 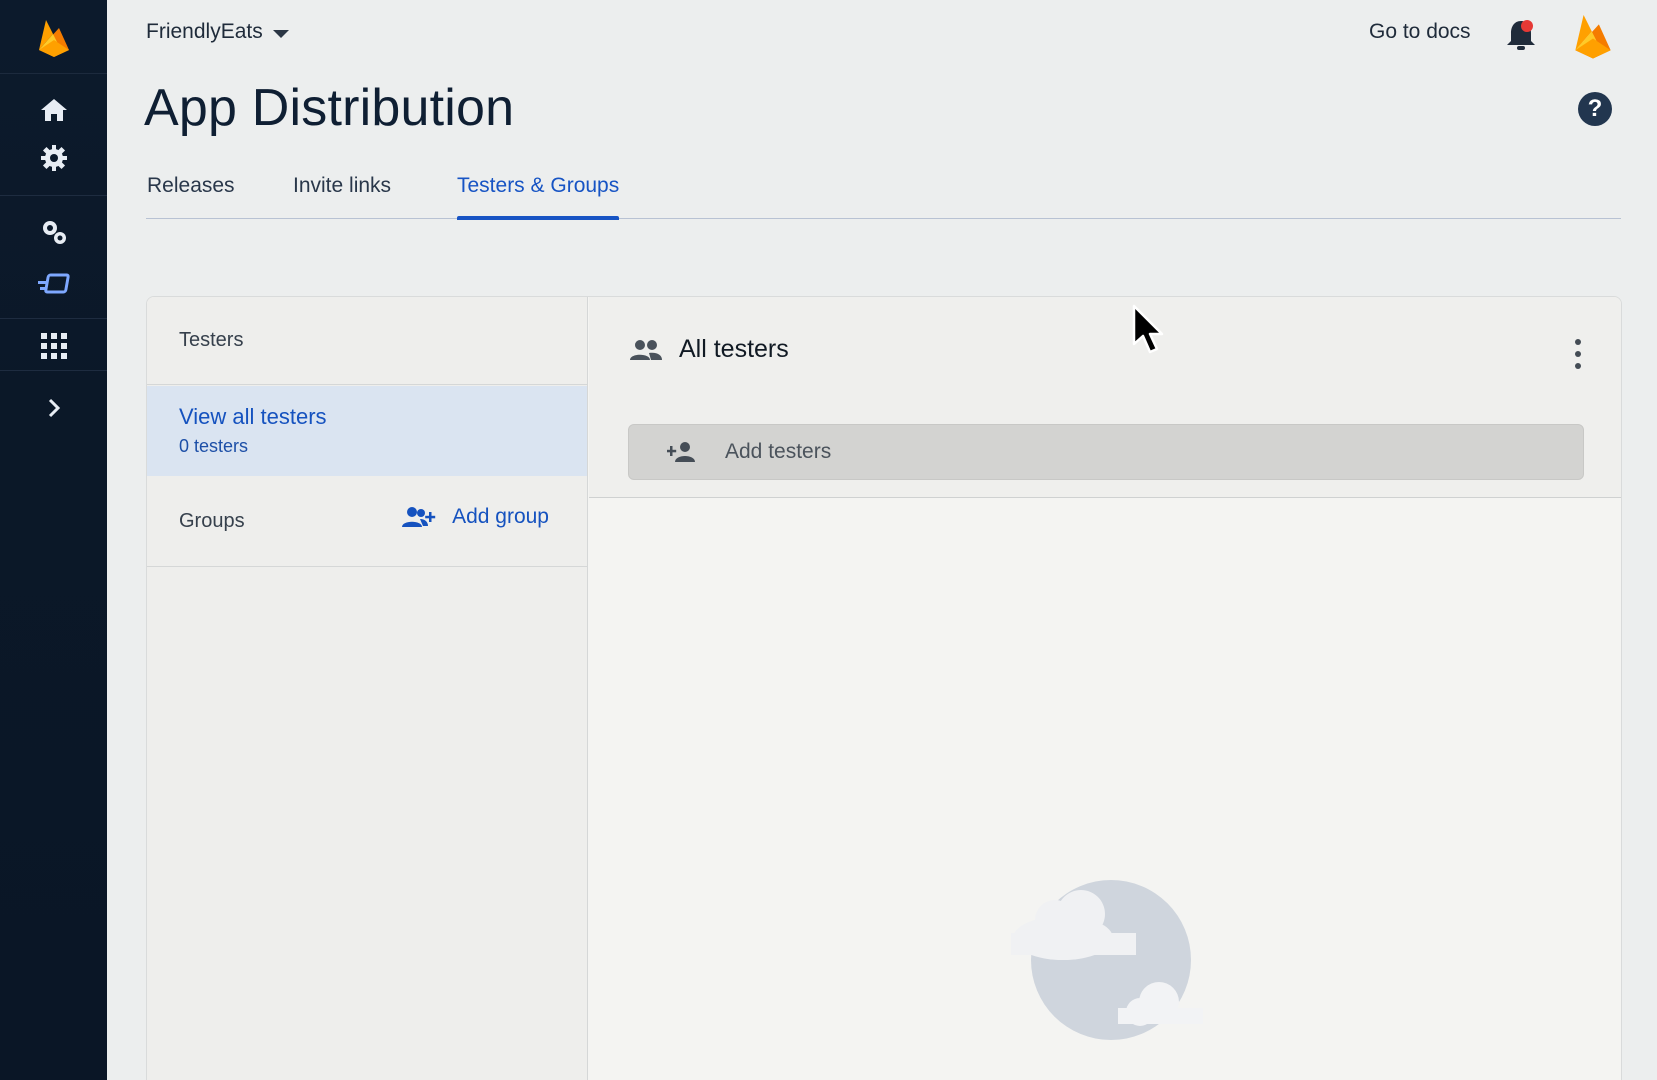 What do you see at coordinates (1105, 397) in the screenshot?
I see `all-testers-header: All testers Add testers` at bounding box center [1105, 397].